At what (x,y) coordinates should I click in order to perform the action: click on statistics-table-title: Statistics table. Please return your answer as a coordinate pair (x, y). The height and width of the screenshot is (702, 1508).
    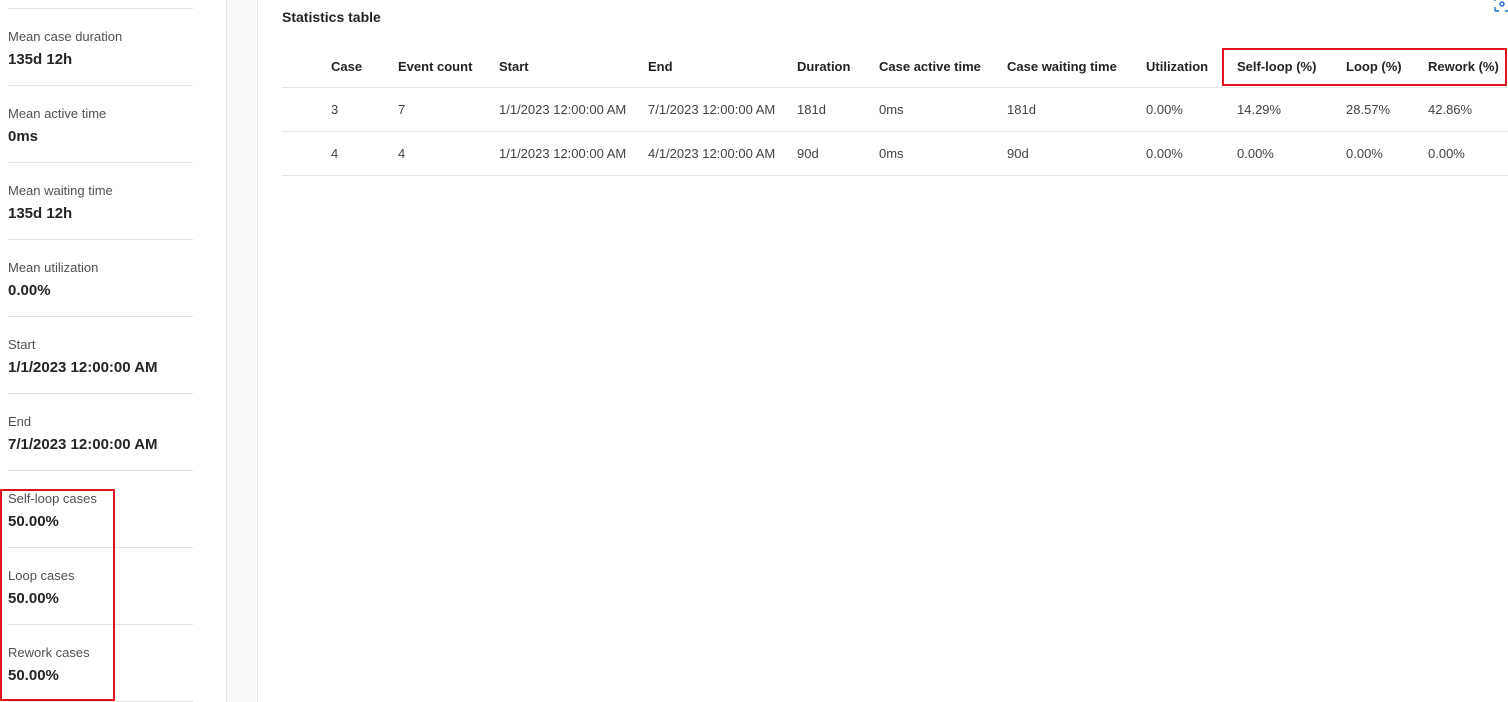
    Looking at the image, I should click on (331, 17).